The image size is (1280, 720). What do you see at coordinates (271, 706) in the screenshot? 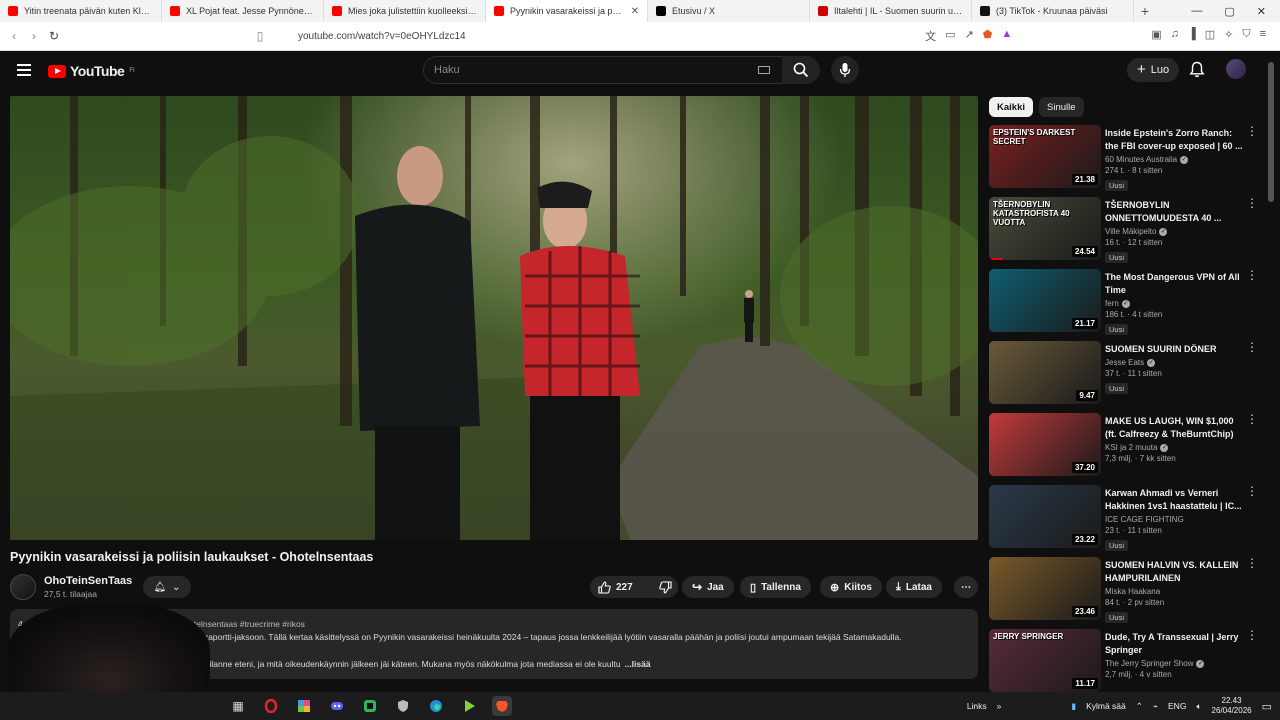
I see `opera-icon` at bounding box center [271, 706].